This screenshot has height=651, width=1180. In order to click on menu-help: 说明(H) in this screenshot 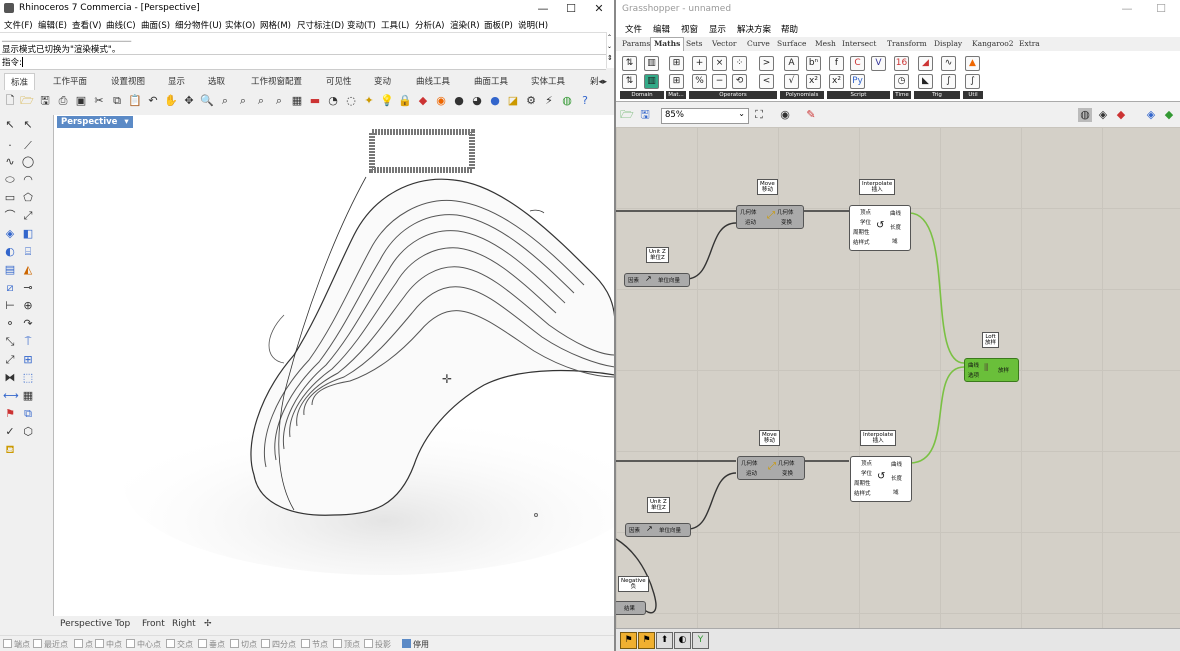, I will do `click(533, 25)`.